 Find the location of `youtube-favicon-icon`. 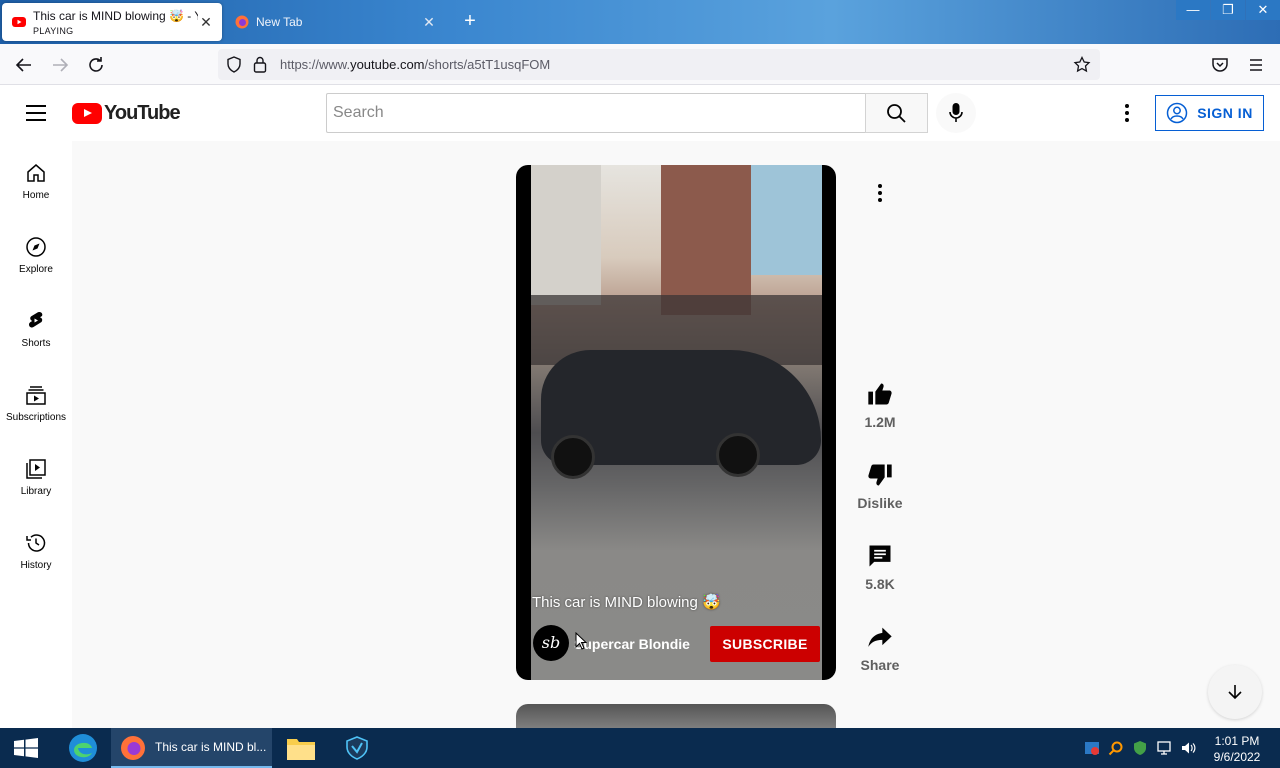

youtube-favicon-icon is located at coordinates (19, 22).